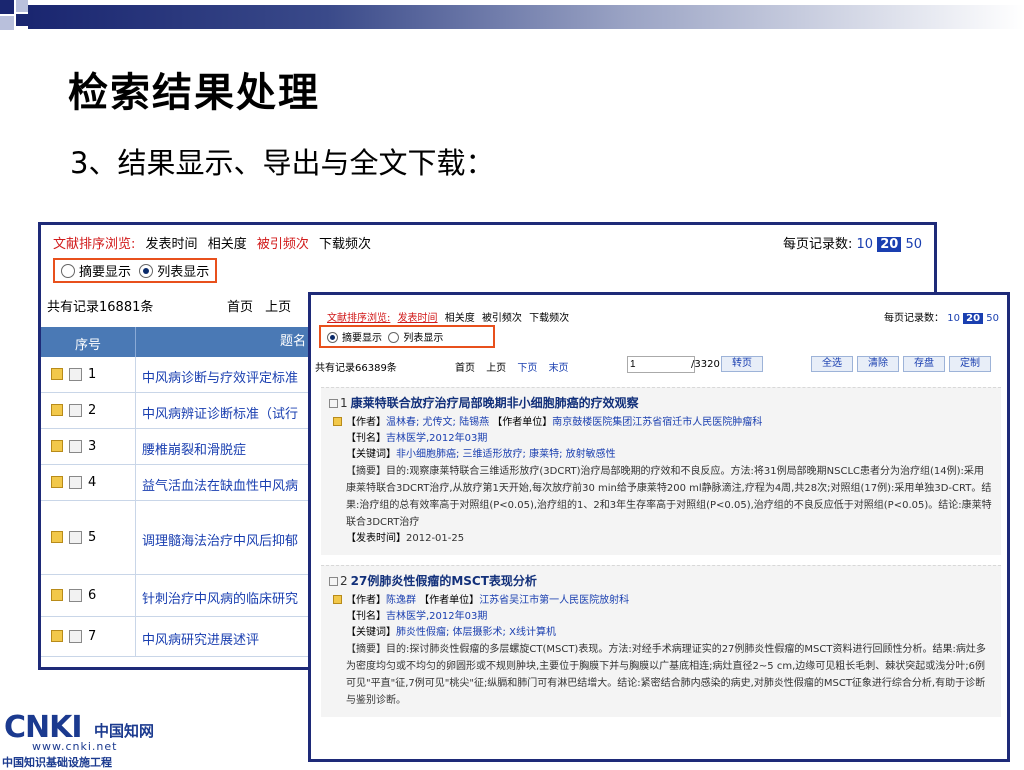  I want to click on row-title-link: 针刺治疗中风病的临床研究, so click(220, 597).